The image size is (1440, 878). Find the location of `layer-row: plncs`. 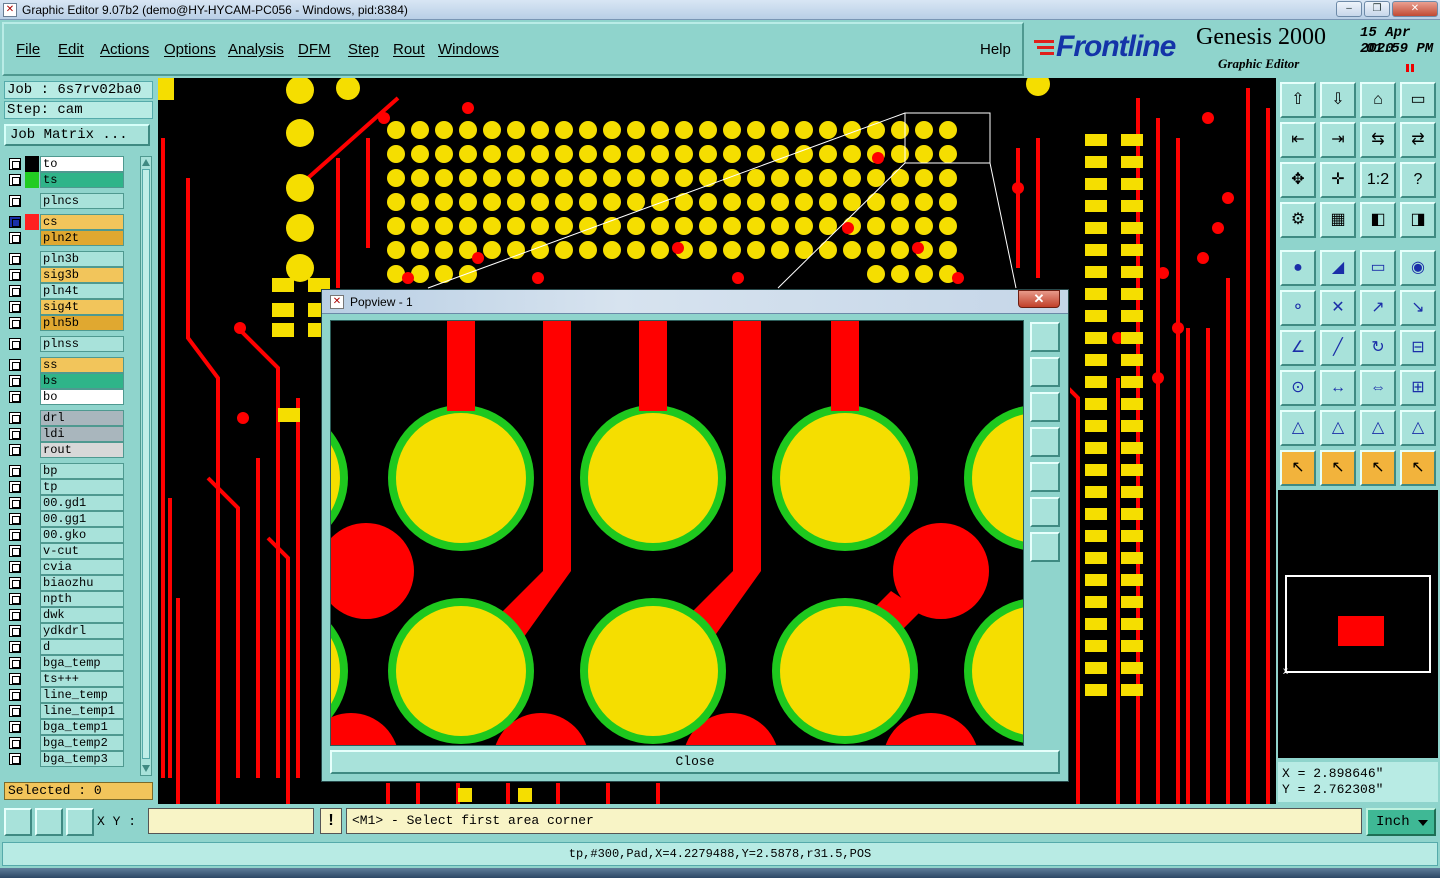

layer-row: plncs is located at coordinates (71, 201).